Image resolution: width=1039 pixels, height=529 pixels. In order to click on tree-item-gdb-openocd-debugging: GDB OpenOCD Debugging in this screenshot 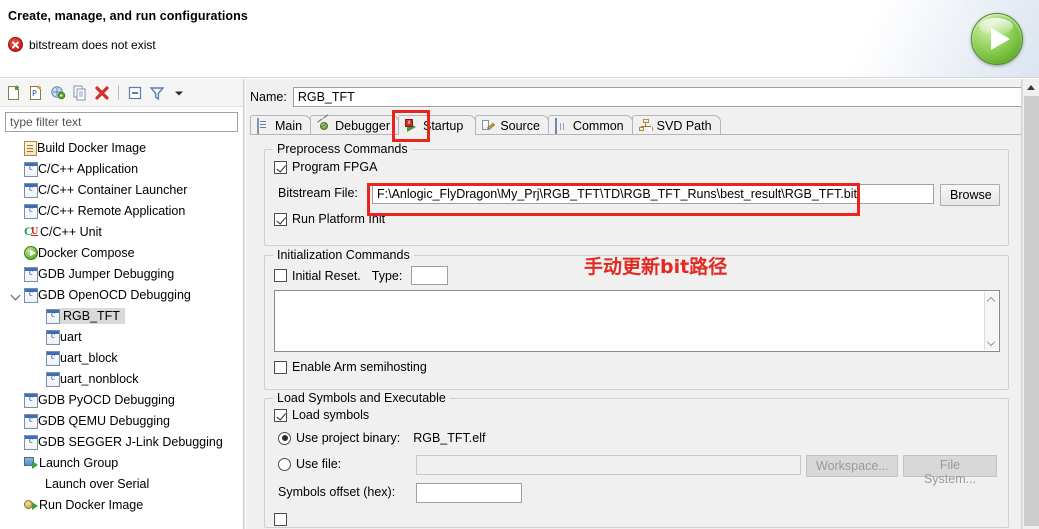, I will do `click(121, 294)`.